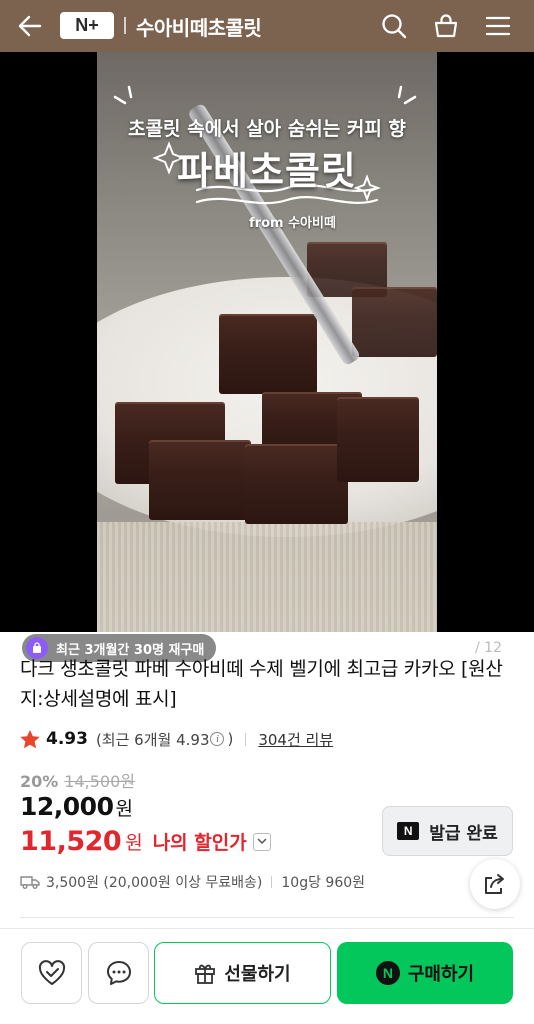 The height and width of the screenshot is (1024, 534). What do you see at coordinates (199, 843) in the screenshot?
I see `my-price-label: 나의 할인가` at bounding box center [199, 843].